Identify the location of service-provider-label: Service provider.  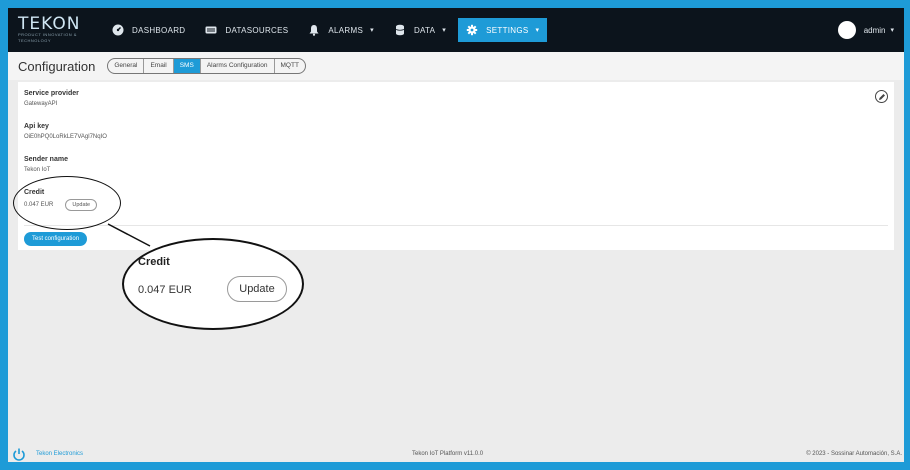
(51, 93).